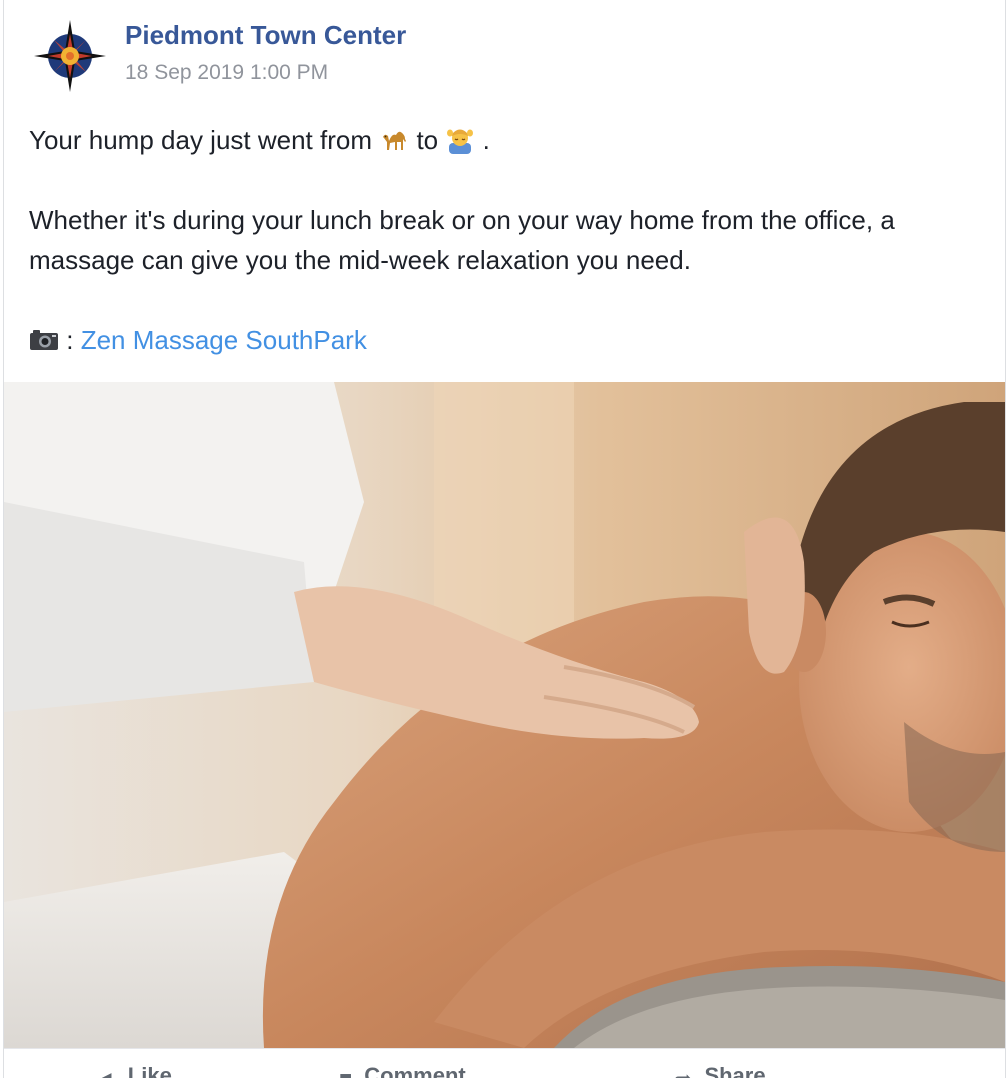 This screenshot has height=1078, width=1006. What do you see at coordinates (431, 140) in the screenshot?
I see `post-text-mid: to` at bounding box center [431, 140].